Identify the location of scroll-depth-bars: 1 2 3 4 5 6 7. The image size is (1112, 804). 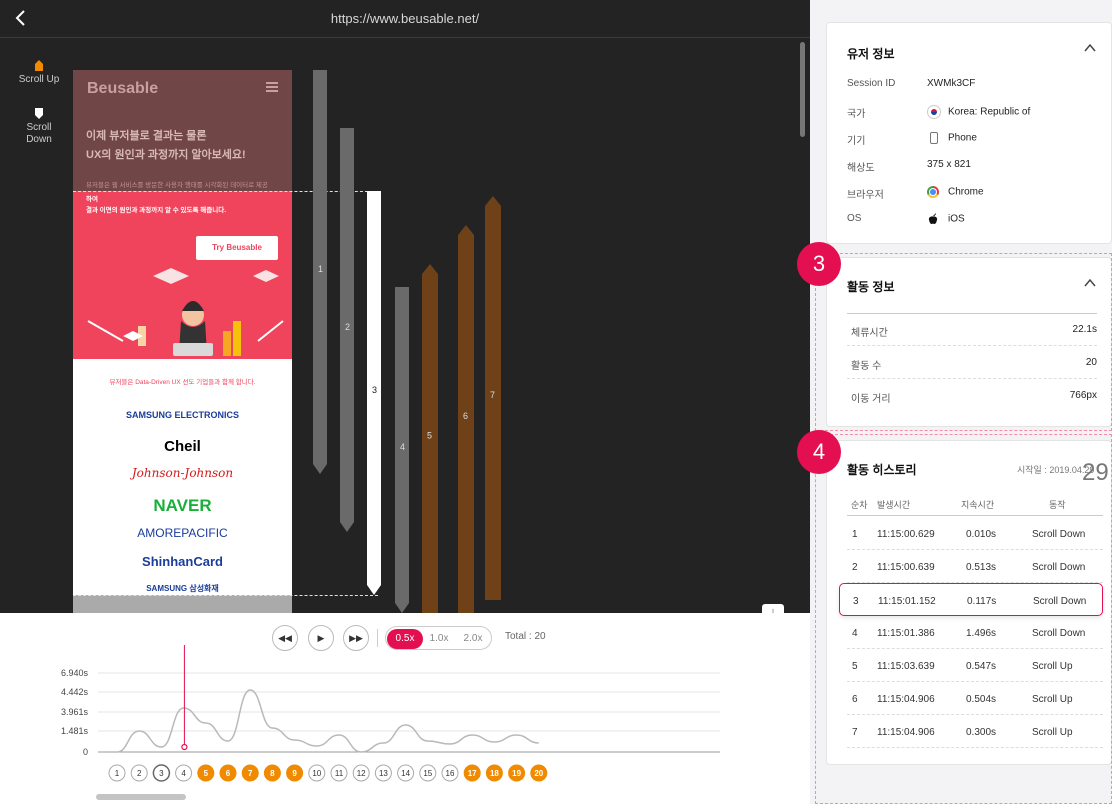
(407, 341).